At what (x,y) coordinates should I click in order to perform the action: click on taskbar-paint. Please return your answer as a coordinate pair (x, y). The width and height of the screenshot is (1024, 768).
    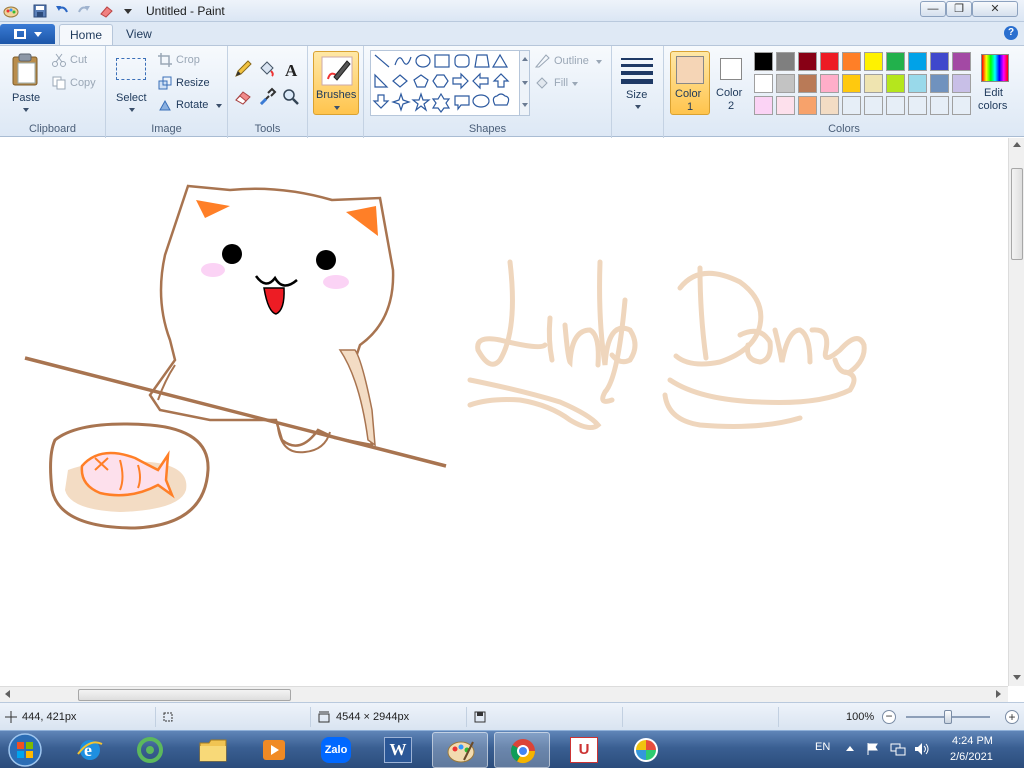
    Looking at the image, I should click on (460, 750).